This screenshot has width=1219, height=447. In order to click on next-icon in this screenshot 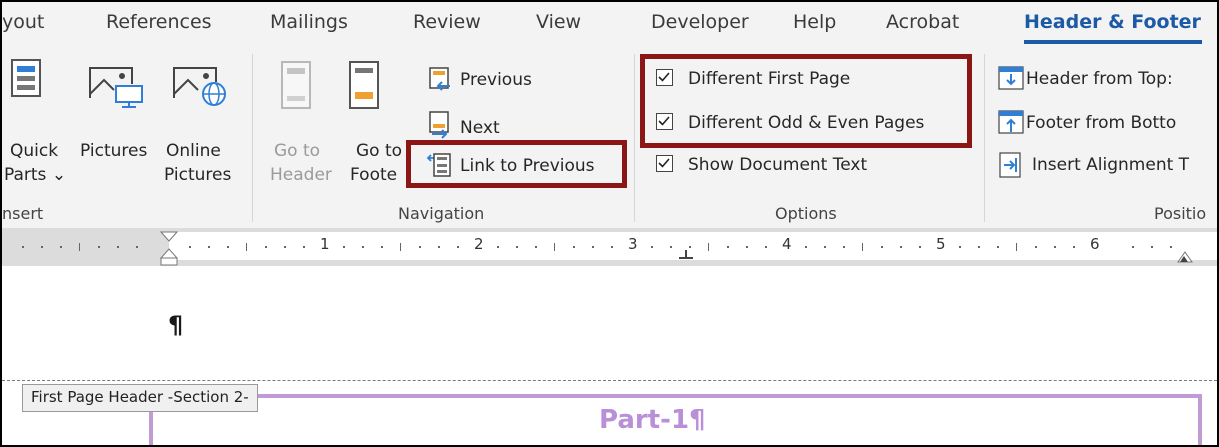, I will do `click(439, 125)`.